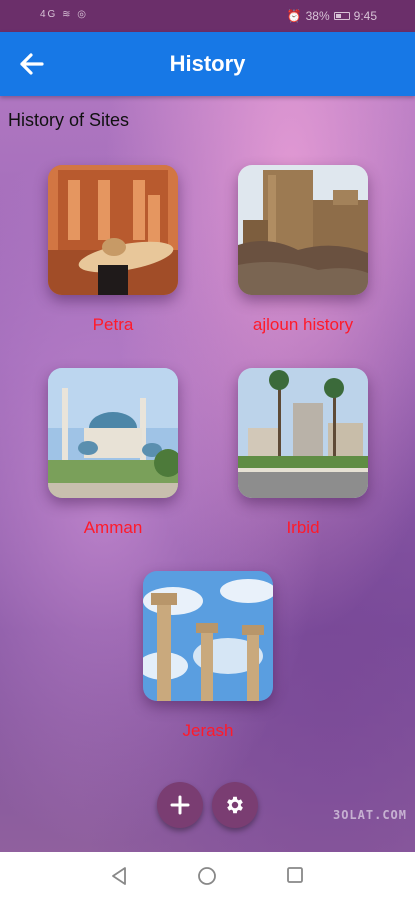 This screenshot has height=900, width=415. I want to click on recents-square-icon, so click(295, 875).